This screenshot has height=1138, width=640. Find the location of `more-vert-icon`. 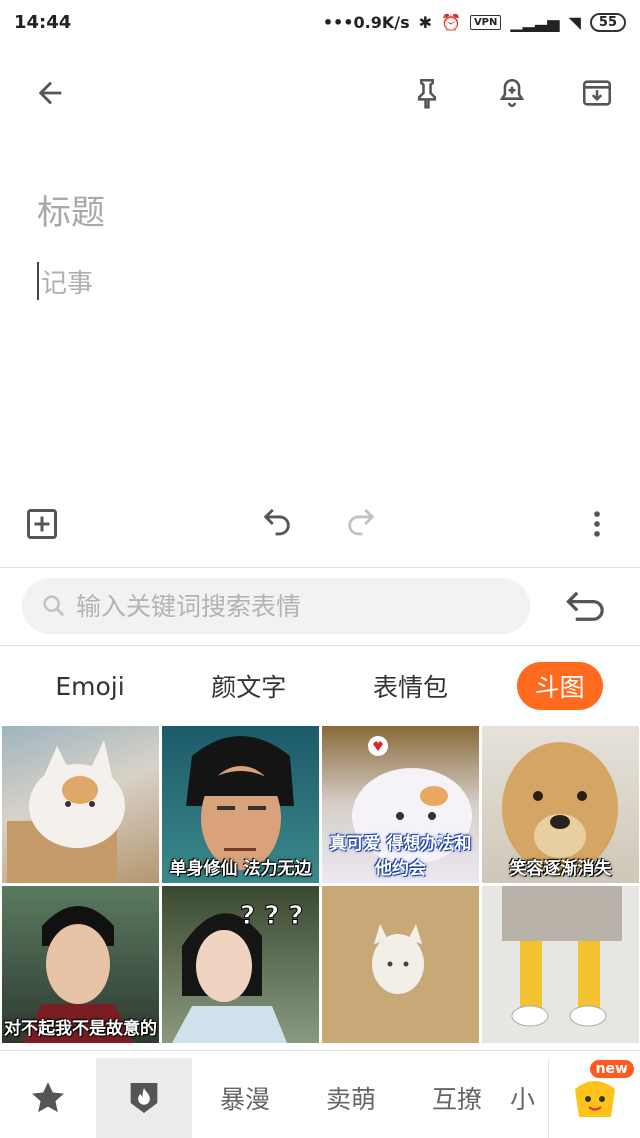

more-vert-icon is located at coordinates (597, 524).